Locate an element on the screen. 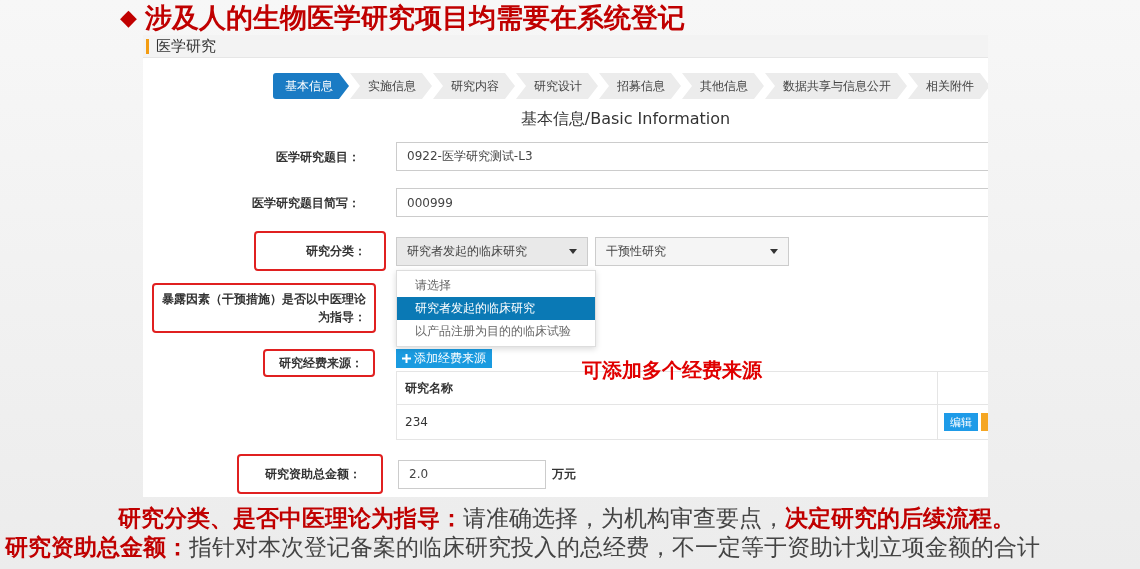 This screenshot has width=1140, height=569. note-text: 研究资助总金额：指针对本次登记备案的临床研究投入的总经费，不一定等于资助计划立项金额的合计 is located at coordinates (522, 547).